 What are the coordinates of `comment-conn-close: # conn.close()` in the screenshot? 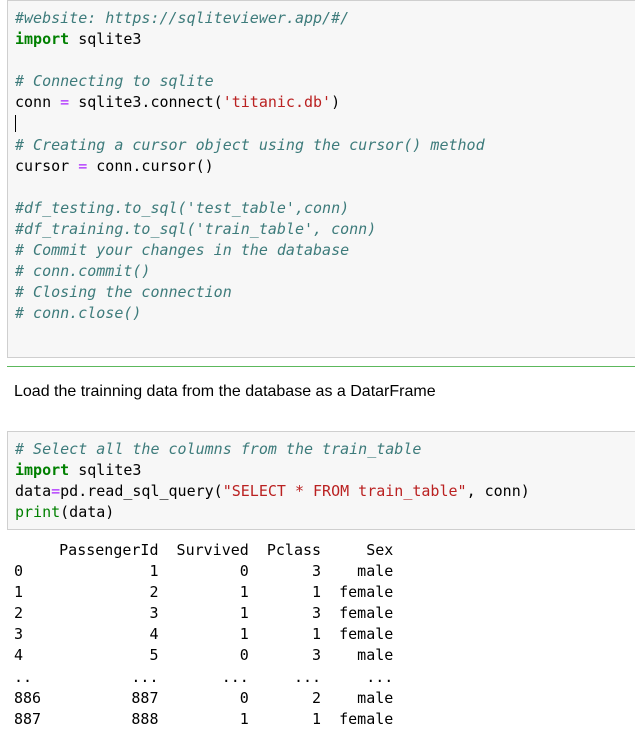 It's located at (78, 313).